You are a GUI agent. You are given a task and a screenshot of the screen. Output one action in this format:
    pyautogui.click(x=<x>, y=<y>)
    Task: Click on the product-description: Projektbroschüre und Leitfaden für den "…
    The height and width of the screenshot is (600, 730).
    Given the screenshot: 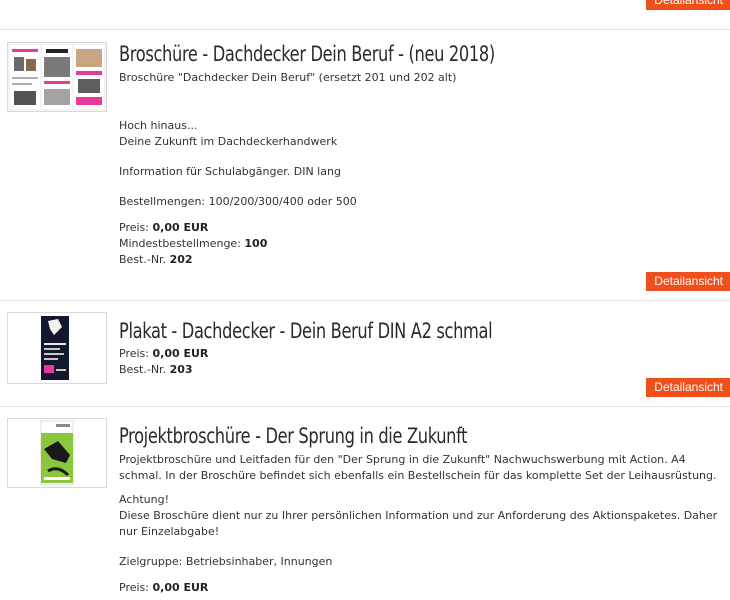 What is the action you would take?
    pyautogui.click(x=402, y=459)
    